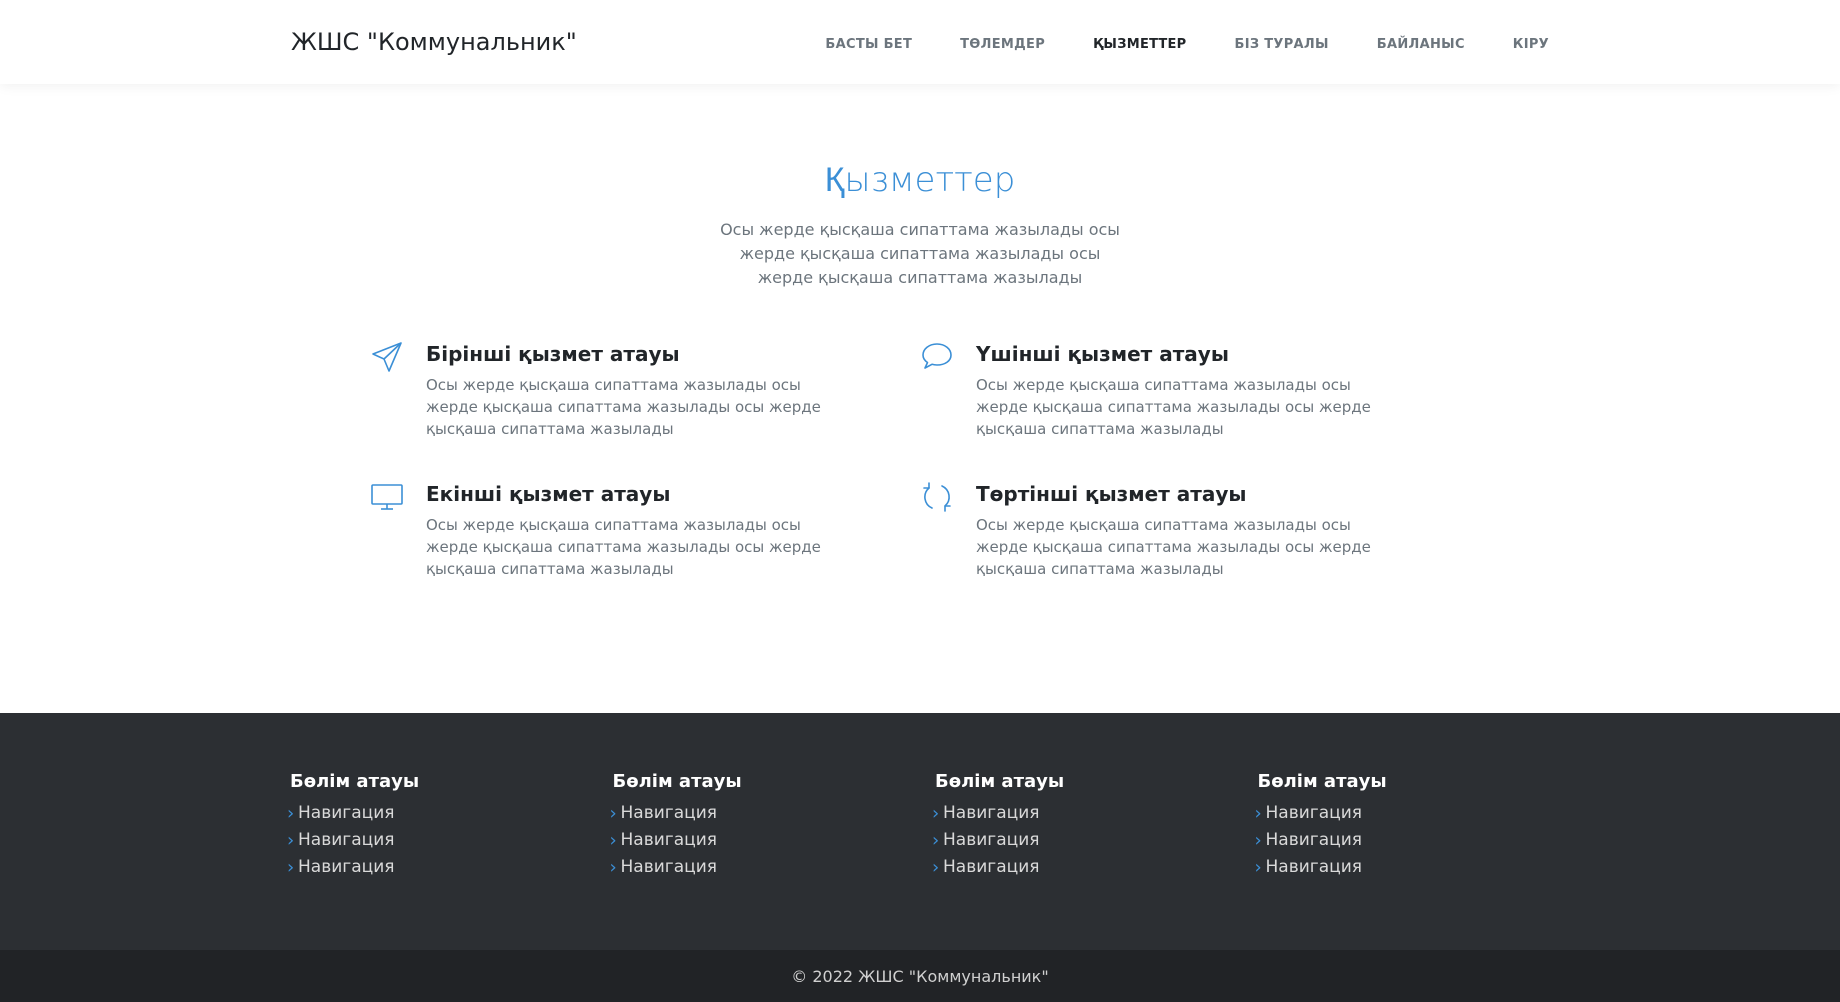 The image size is (1840, 1002). I want to click on copyright-text: © 2022 ЖШС "Коммунальник", so click(920, 976).